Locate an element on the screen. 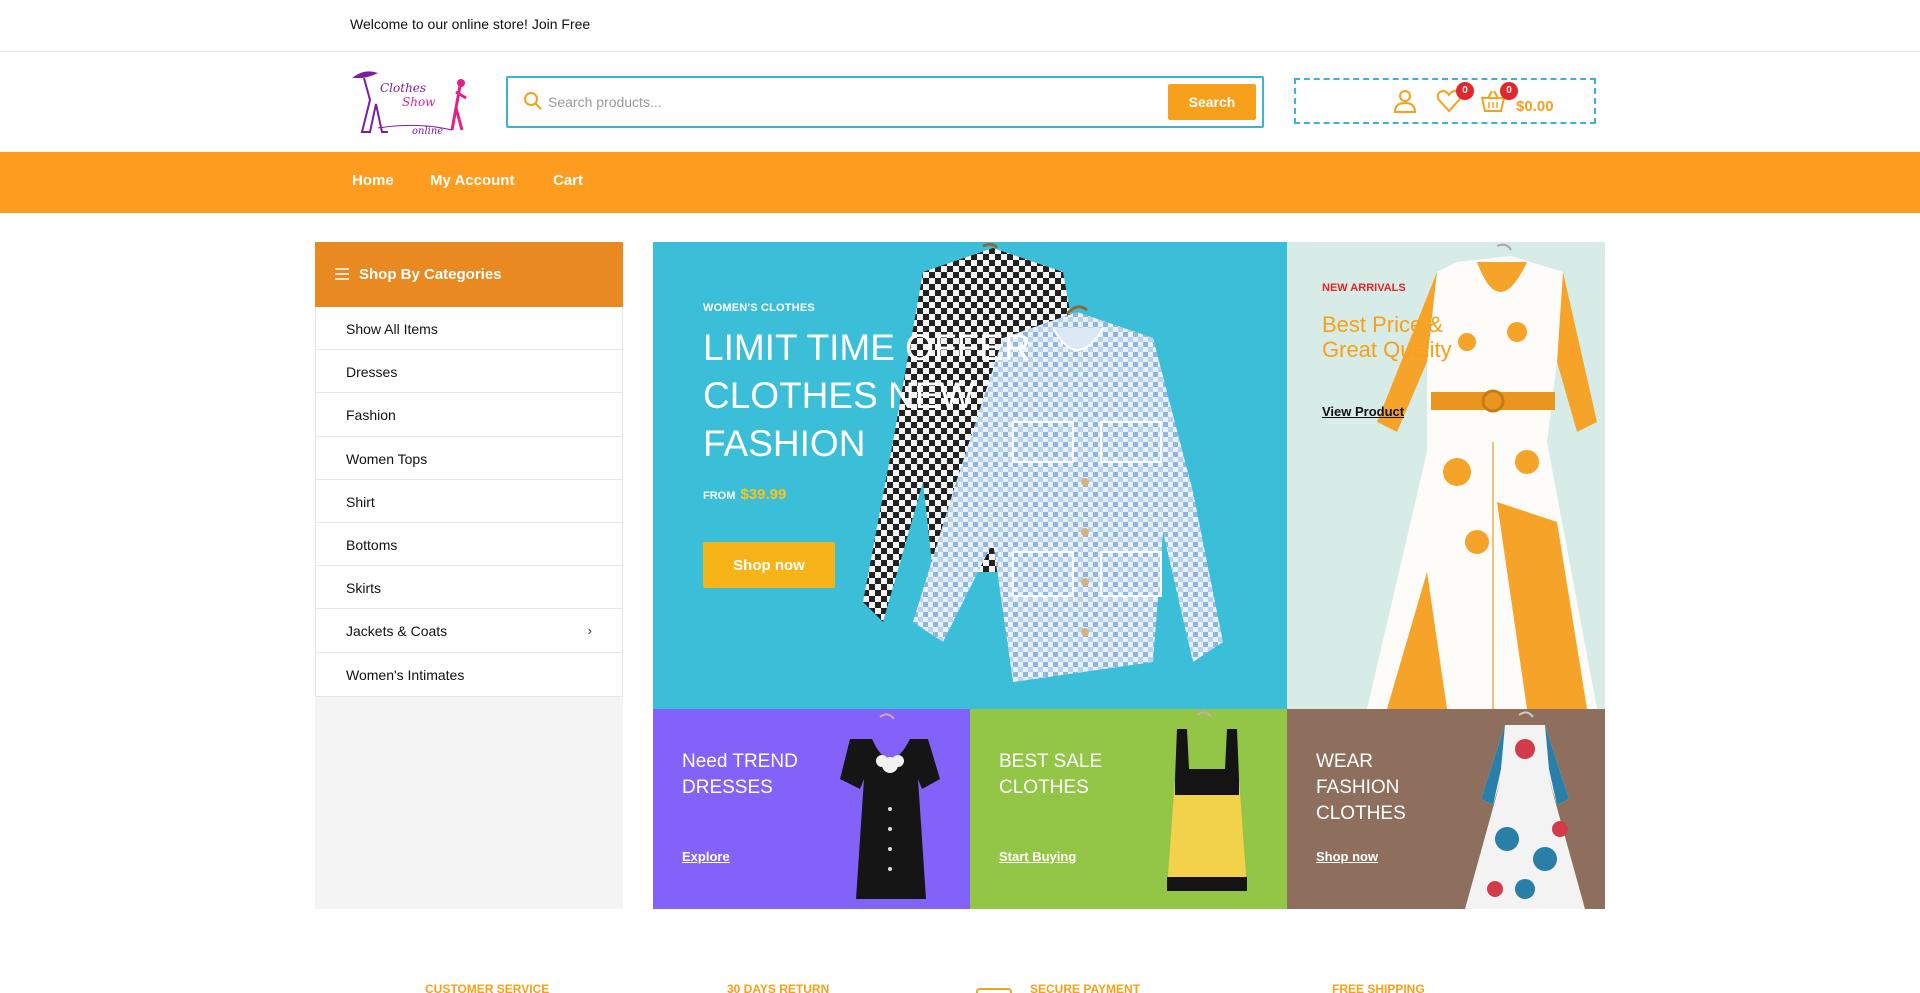  search-bar: Search is located at coordinates (885, 102).